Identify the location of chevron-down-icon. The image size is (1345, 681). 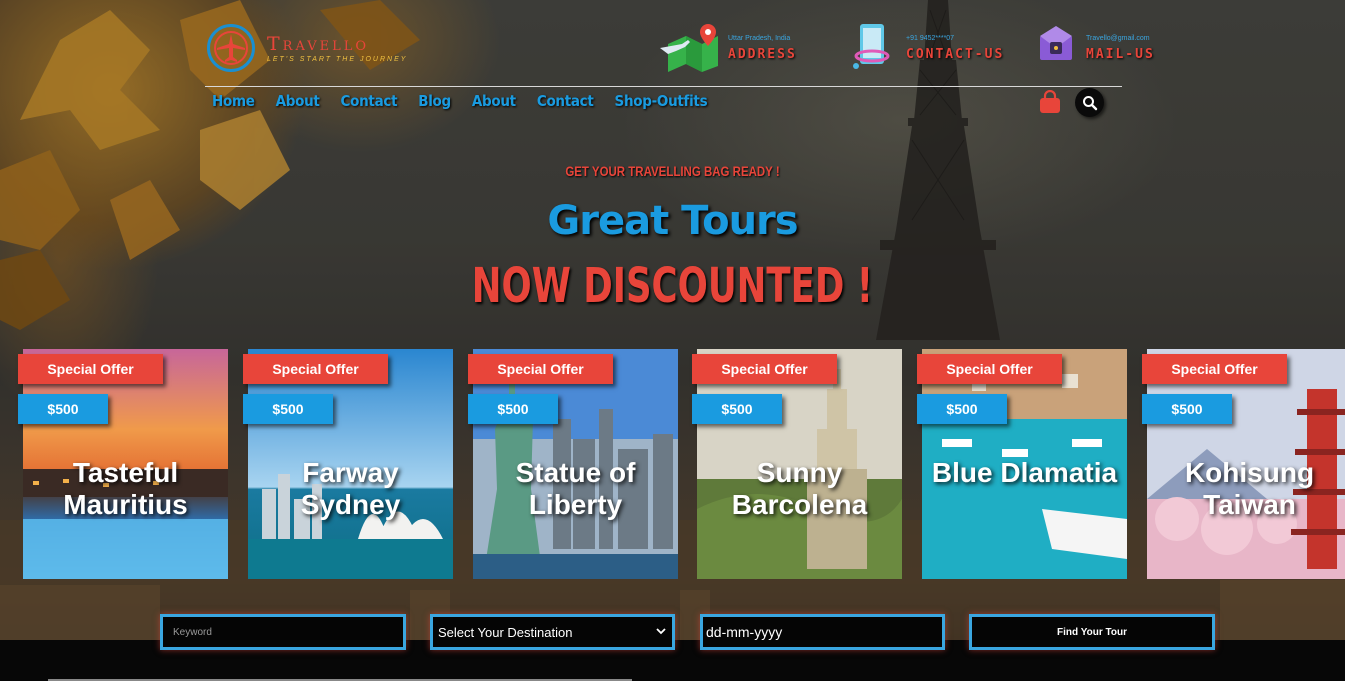
(661, 631).